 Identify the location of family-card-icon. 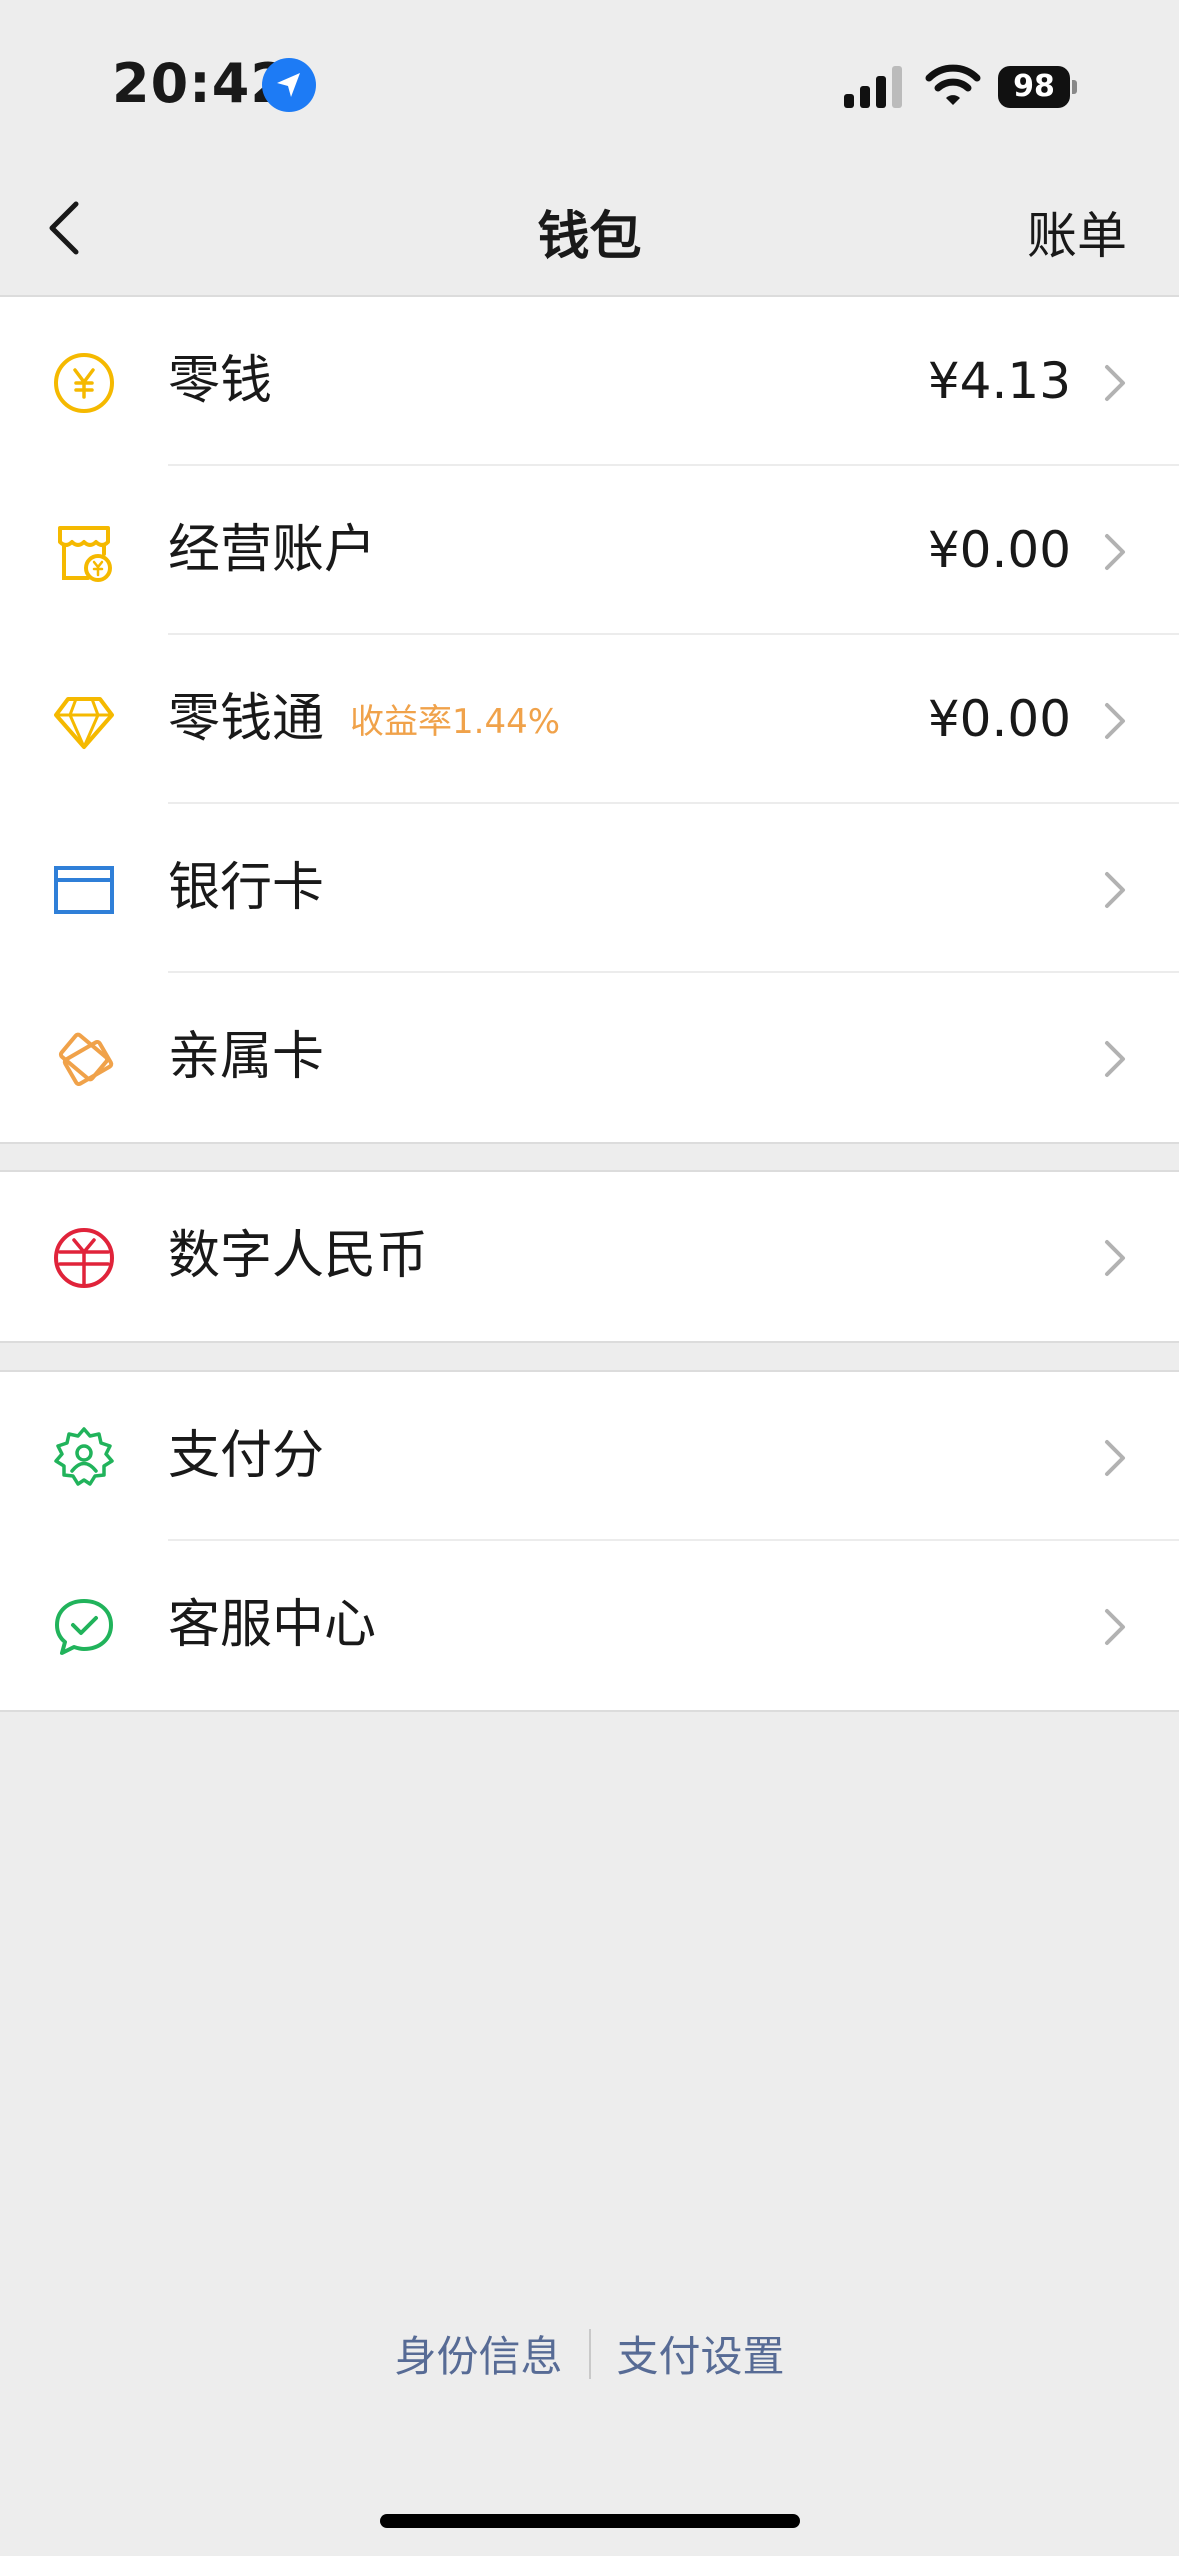
(86, 1059).